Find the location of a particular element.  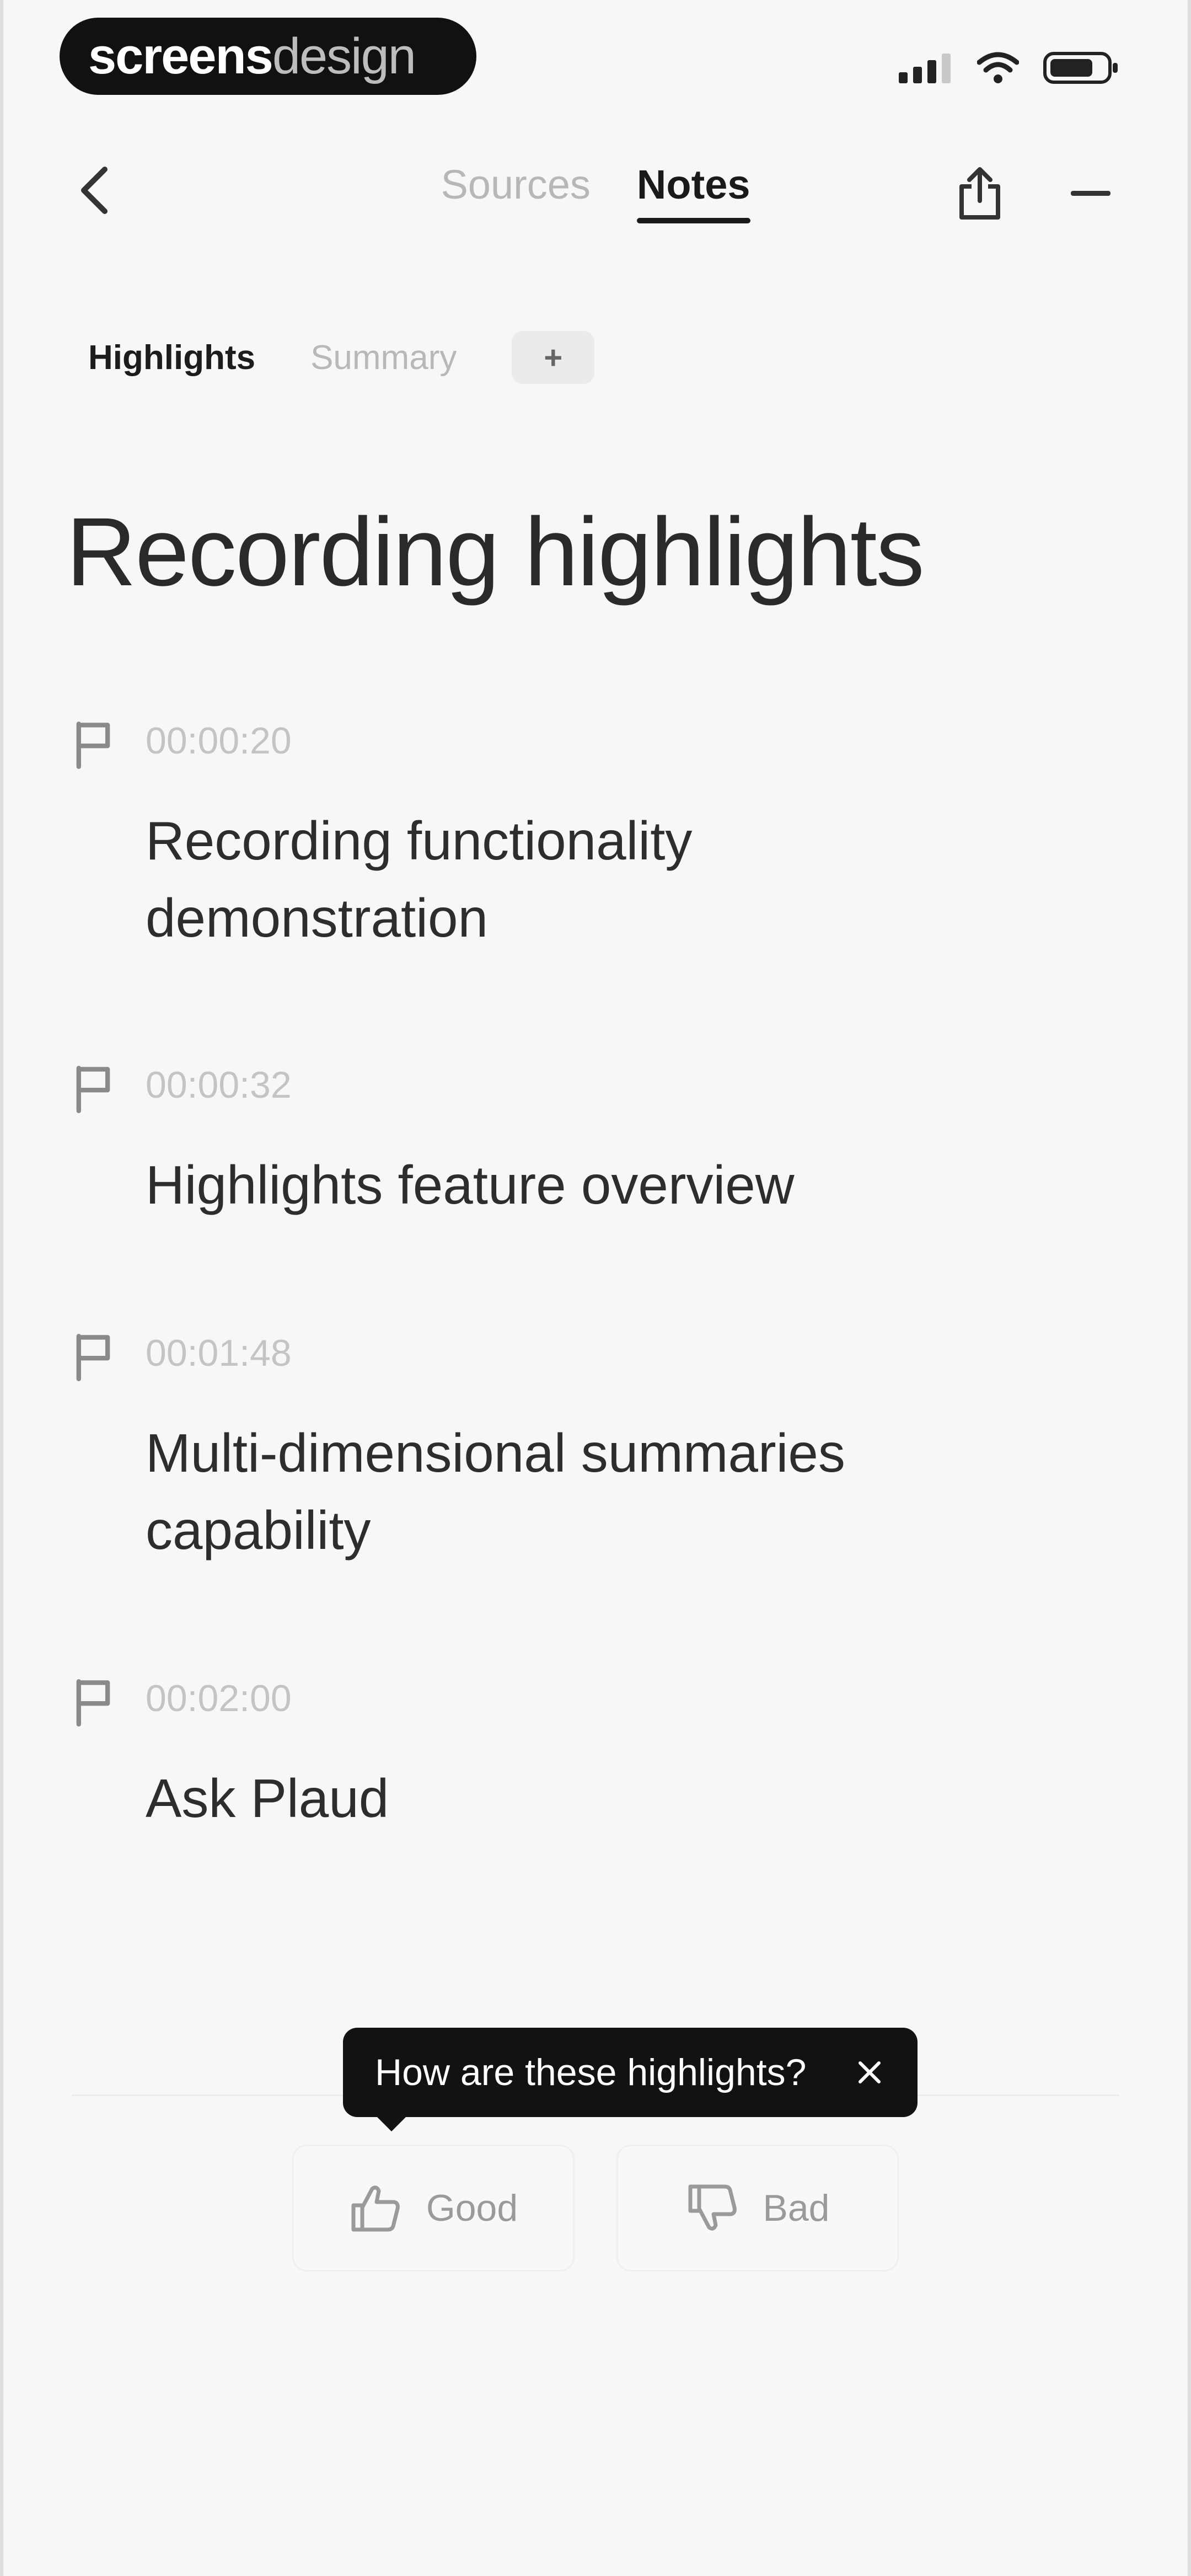

highlight-text: Multi-dimensional summaries capability is located at coordinates (605, 1491).